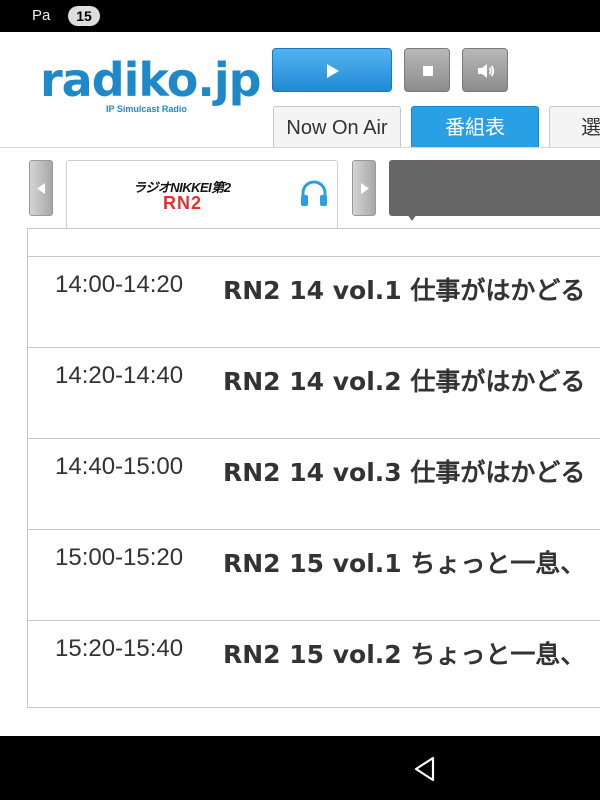 The image size is (600, 800). Describe the element at coordinates (404, 654) in the screenshot. I see `program-title: RN2 15 vol.2 ちょっと一息、` at that location.